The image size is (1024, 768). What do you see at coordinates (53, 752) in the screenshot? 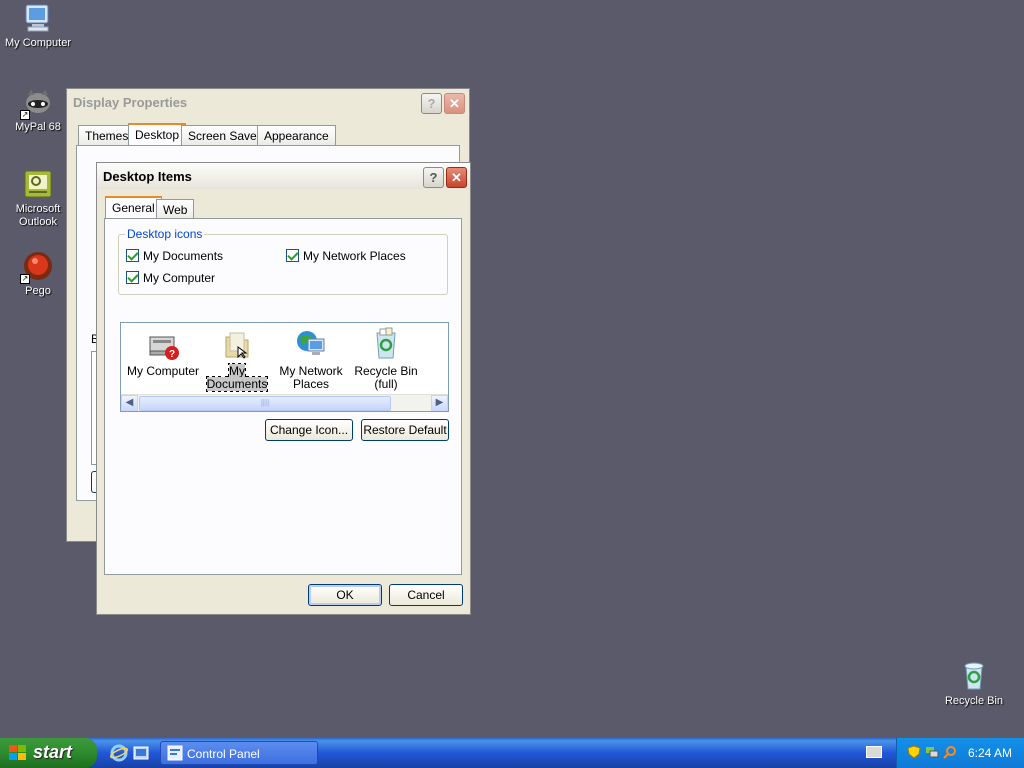
I see `start-label: start` at bounding box center [53, 752].